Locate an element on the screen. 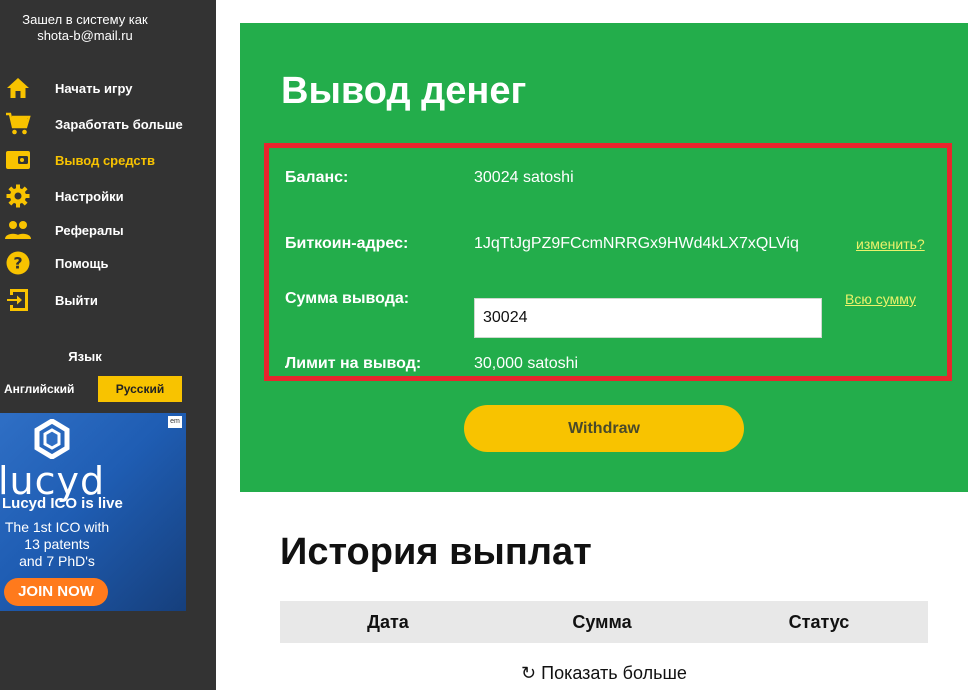 Image resolution: width=980 pixels, height=690 pixels. sidebar-item-settings: Настройки is located at coordinates (108, 196).